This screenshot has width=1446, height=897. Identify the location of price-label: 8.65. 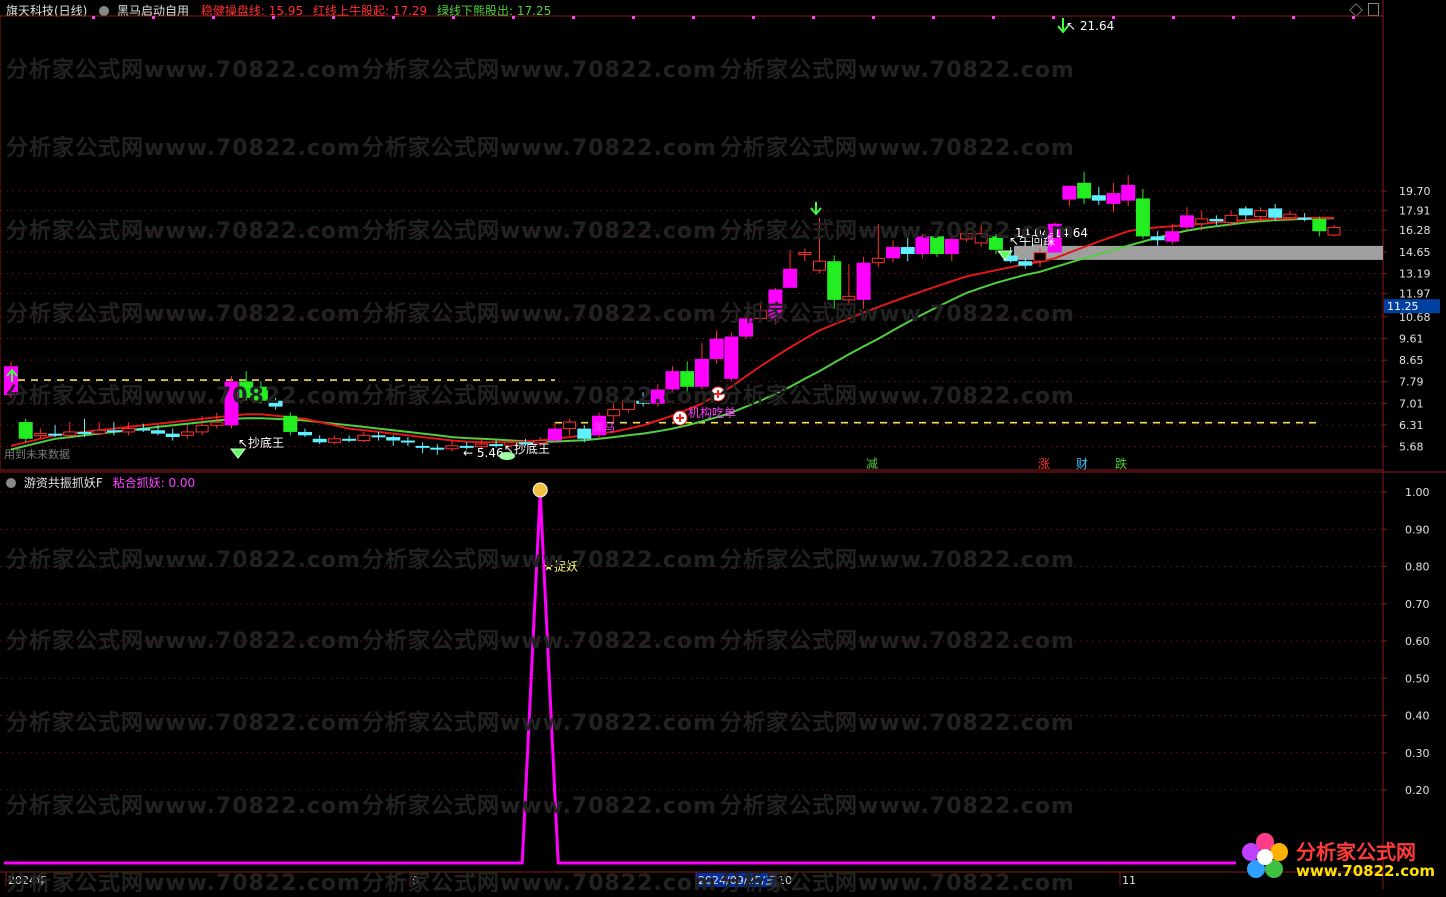
(1411, 360).